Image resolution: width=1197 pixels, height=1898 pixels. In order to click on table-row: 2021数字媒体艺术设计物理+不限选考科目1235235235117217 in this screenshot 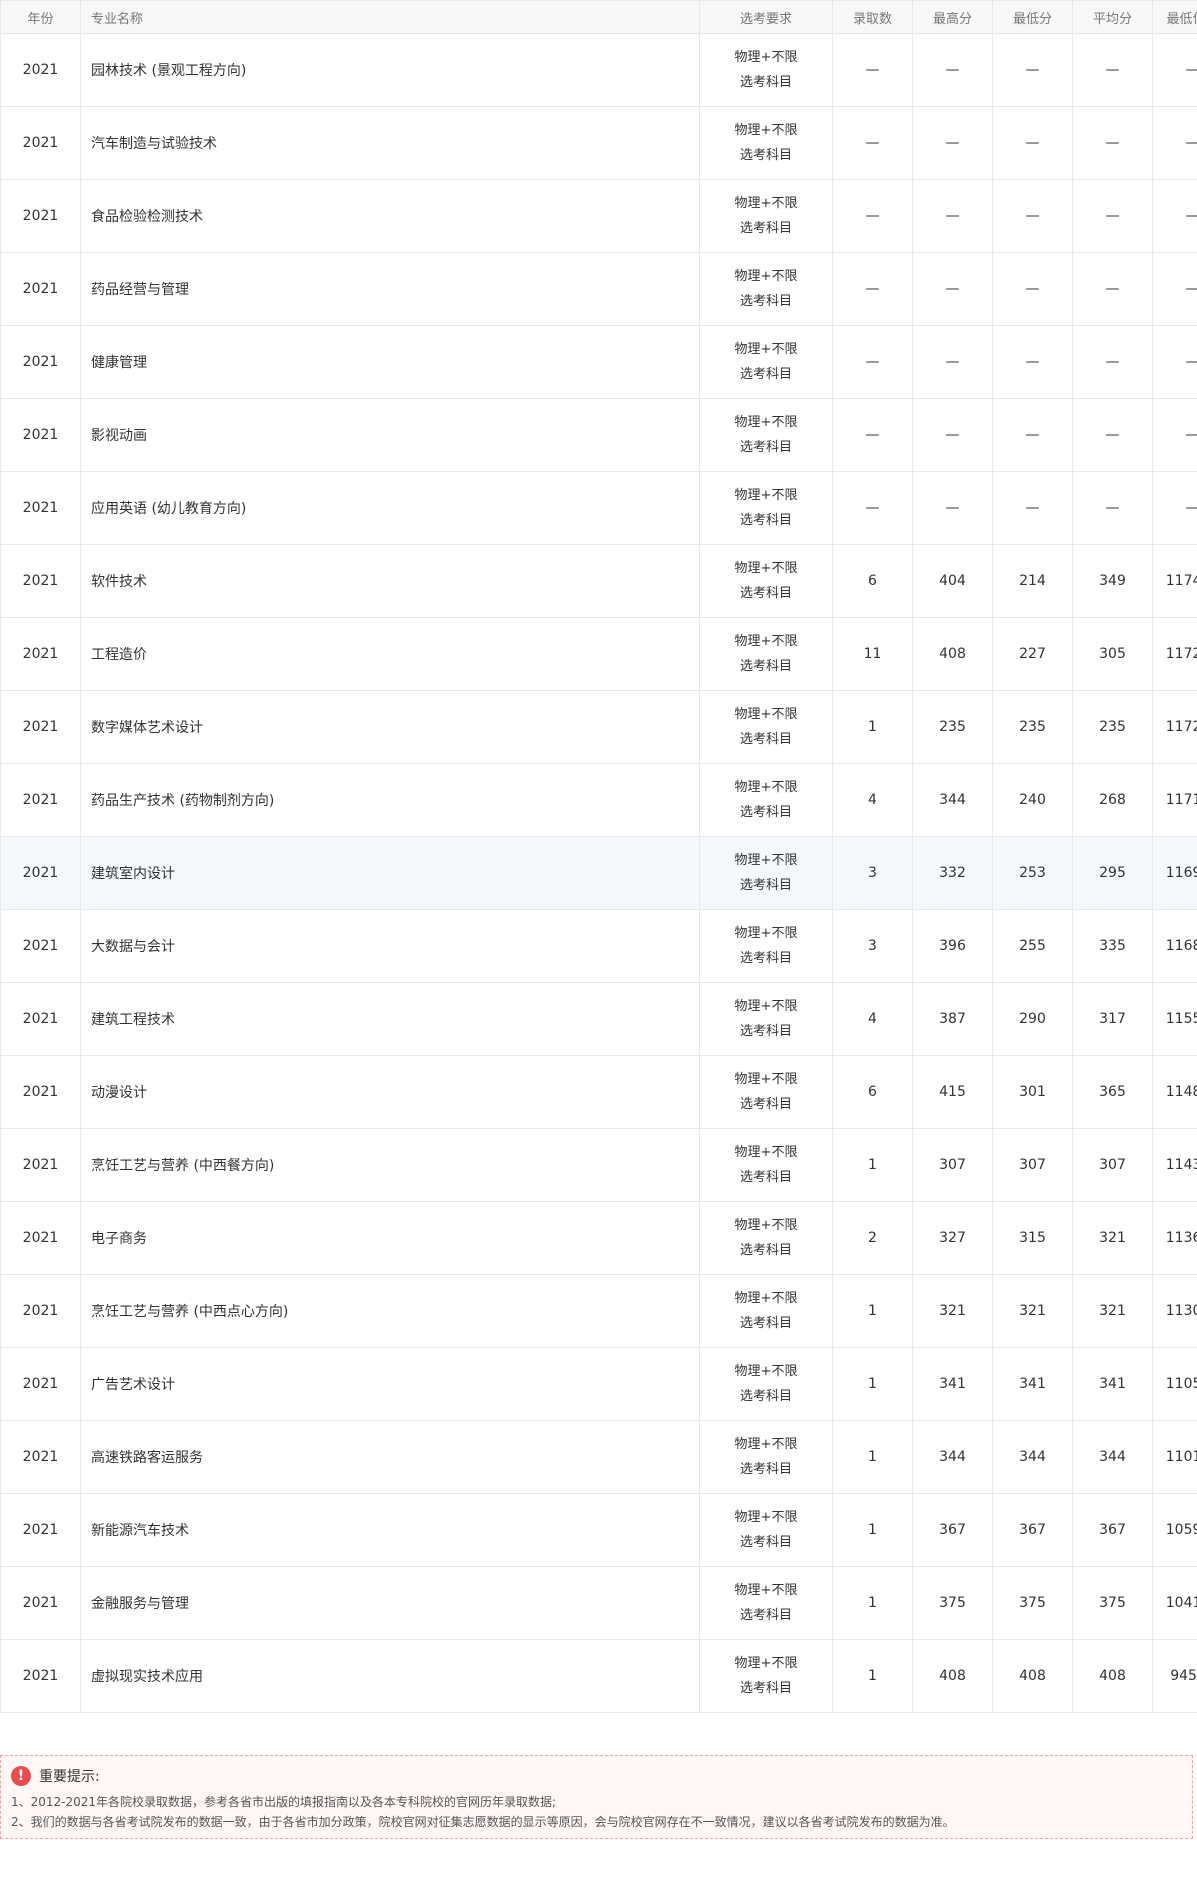, I will do `click(598, 727)`.